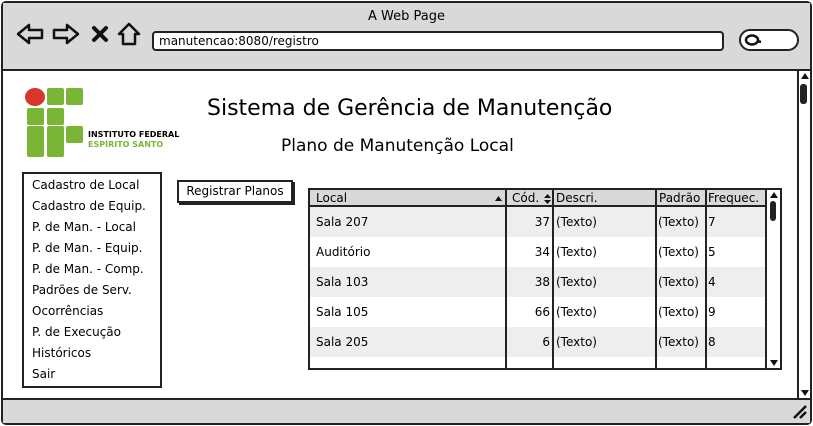 This screenshot has height=426, width=813. Describe the element at coordinates (66, 34) in the screenshot. I see `forward-icon` at that location.